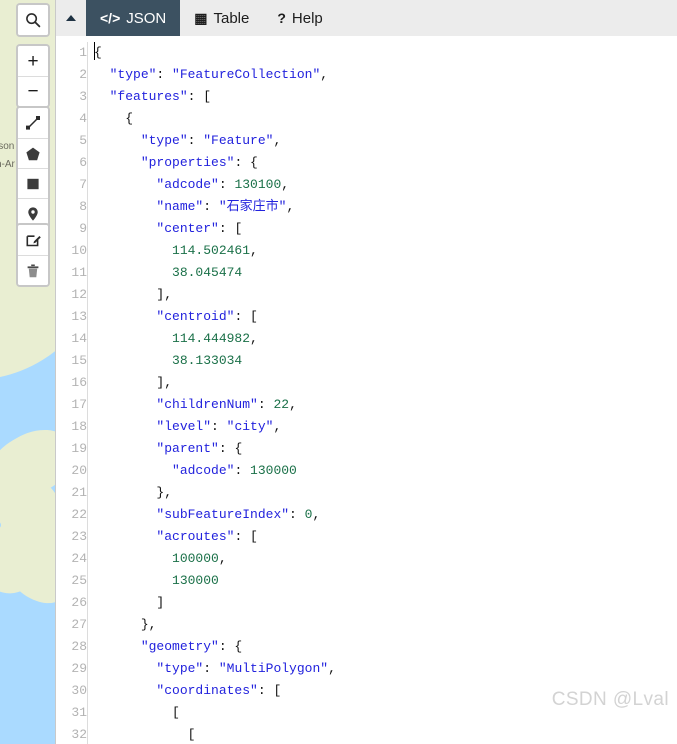 This screenshot has width=677, height=744. I want to click on tab-help-label: Help, so click(307, 18).